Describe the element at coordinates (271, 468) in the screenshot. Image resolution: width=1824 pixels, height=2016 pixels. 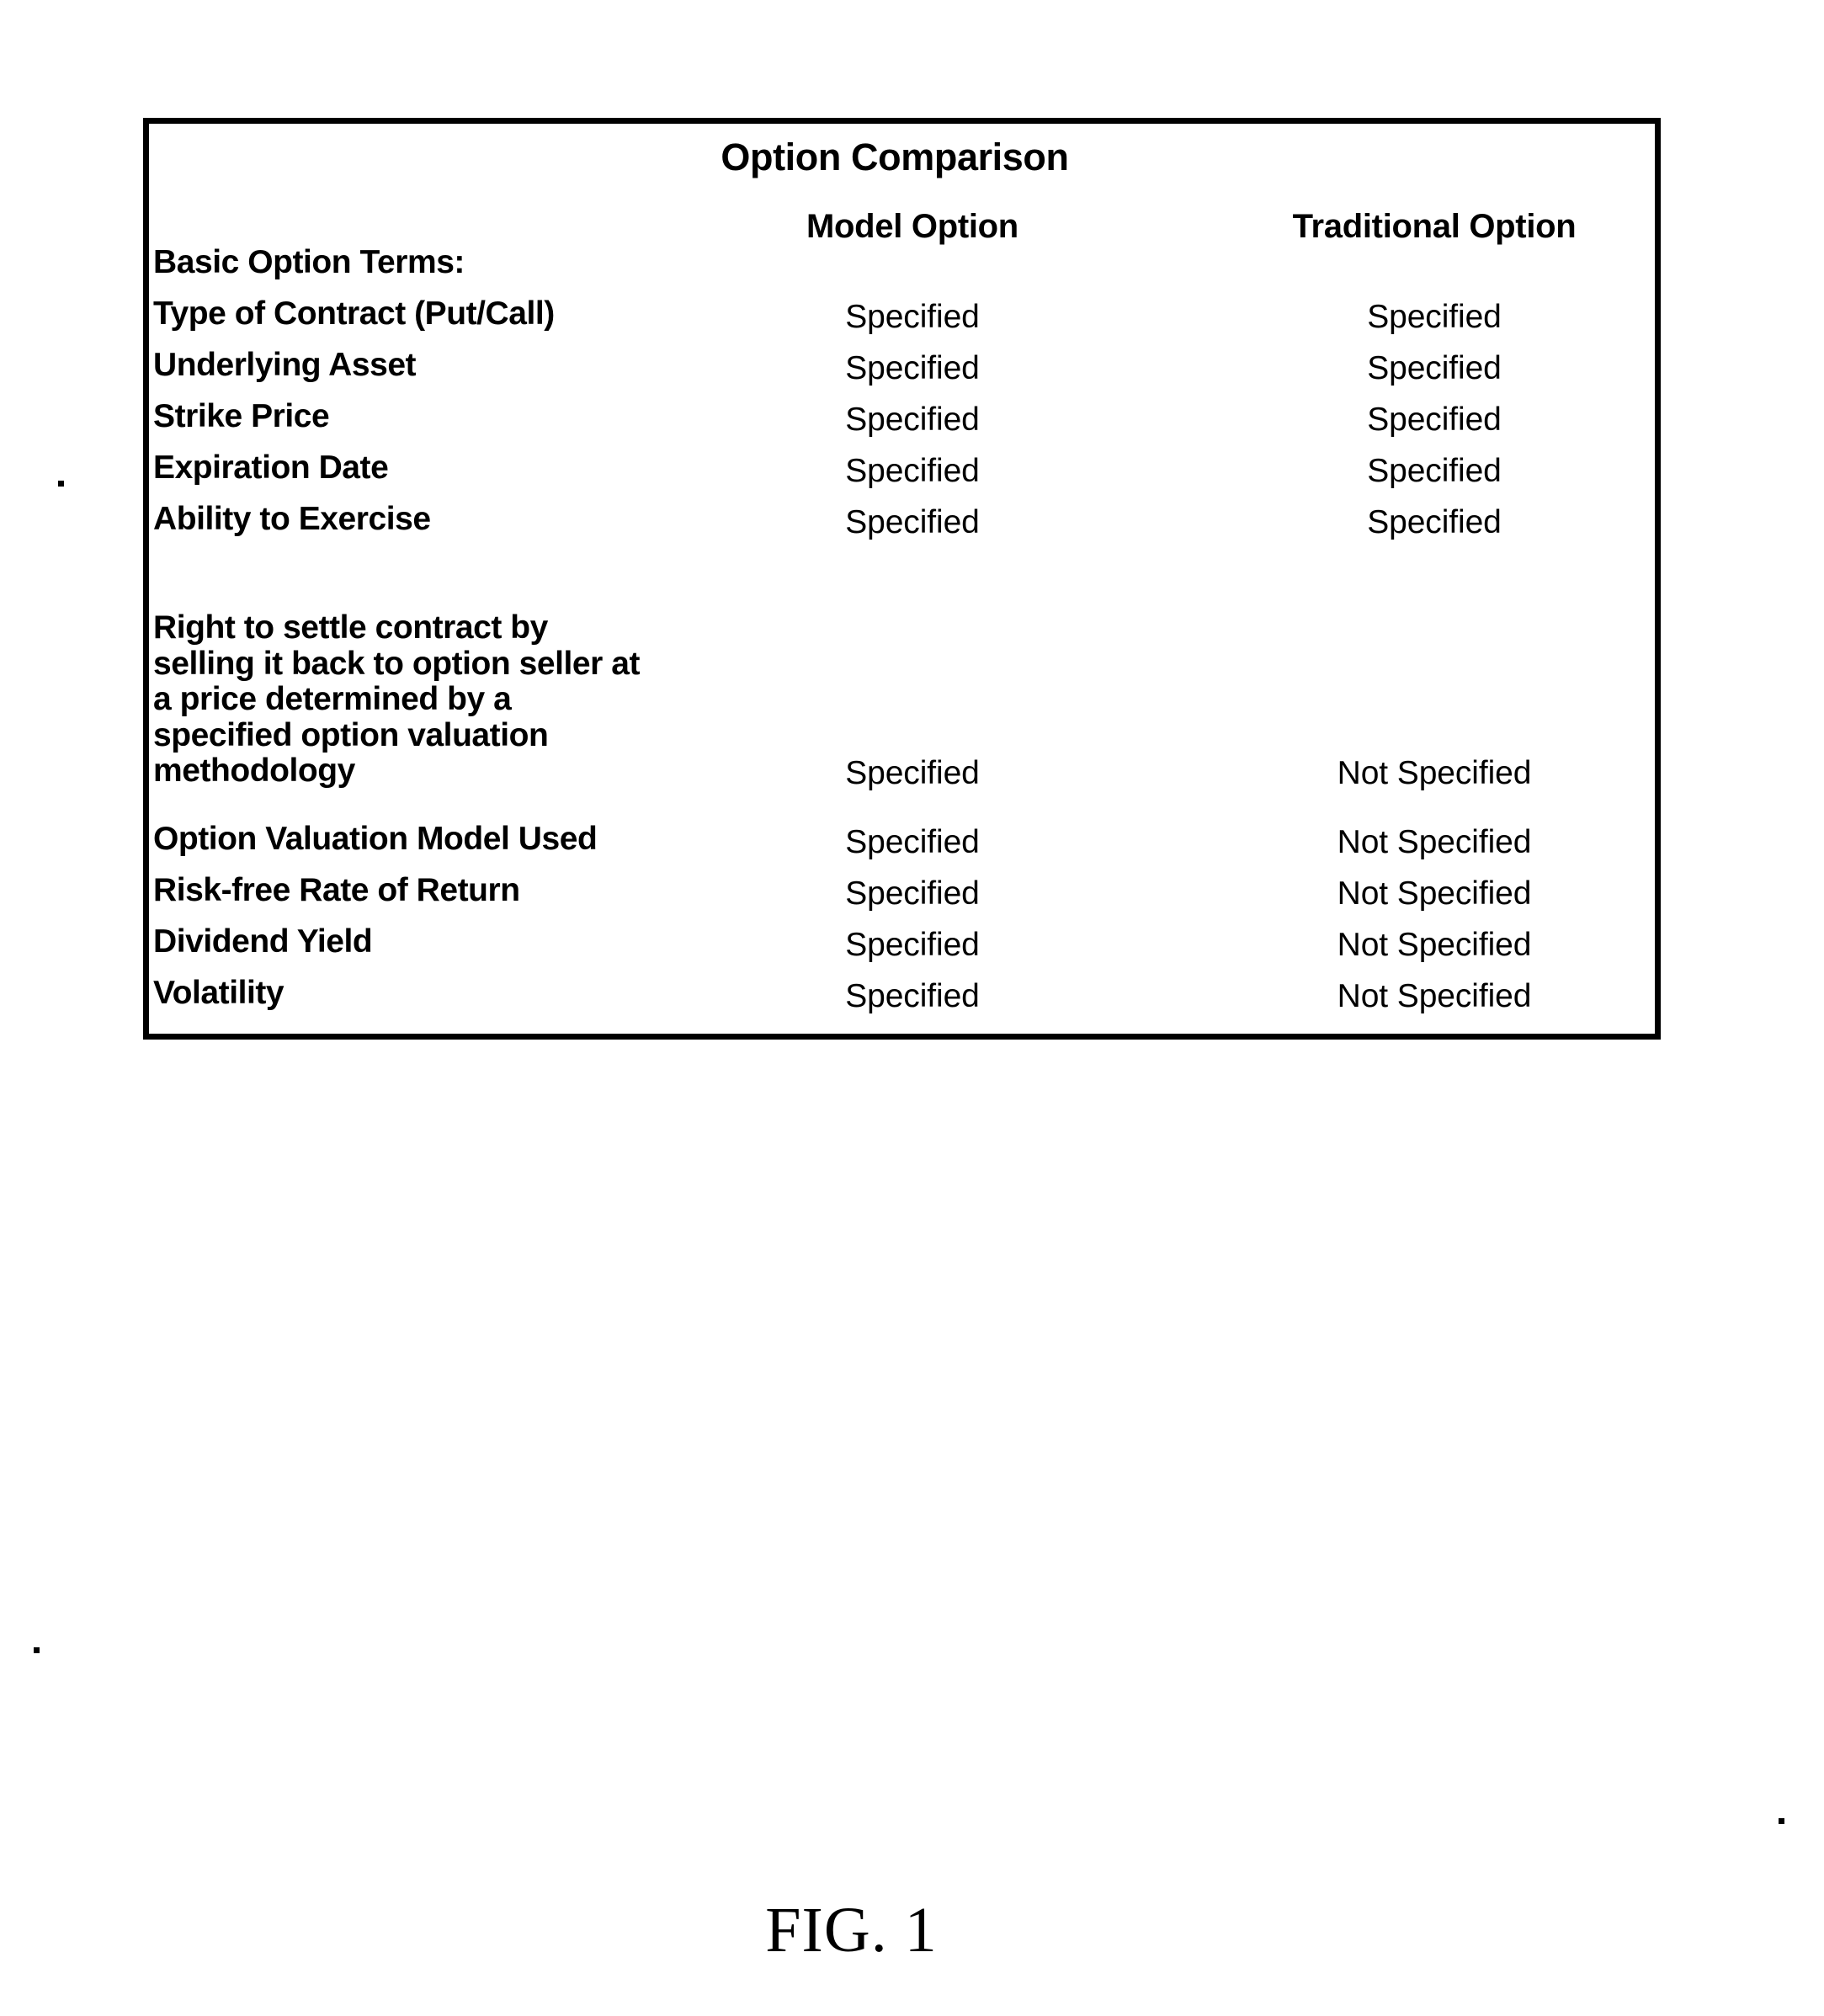
I see `row-label: Expiration Date` at that location.